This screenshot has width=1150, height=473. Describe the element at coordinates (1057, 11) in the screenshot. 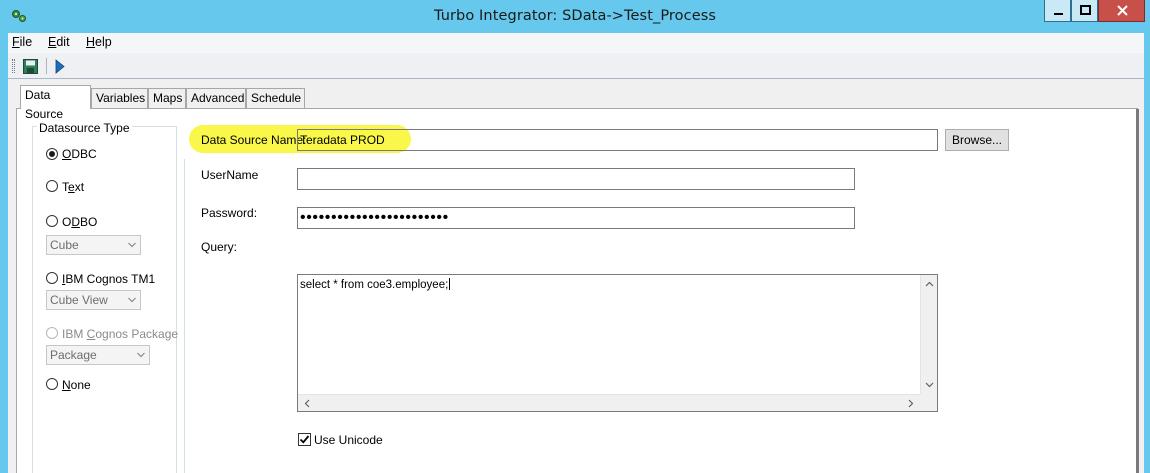

I see `minimize-button` at that location.